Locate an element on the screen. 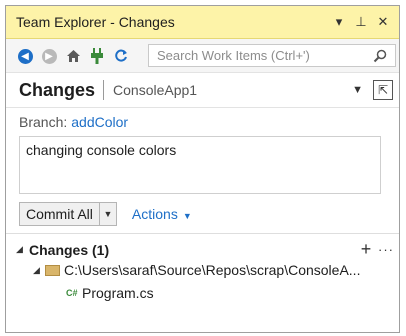 The height and width of the screenshot is (336, 406). search-placeholder: Search Work Items (Ctrl+') is located at coordinates (233, 55).